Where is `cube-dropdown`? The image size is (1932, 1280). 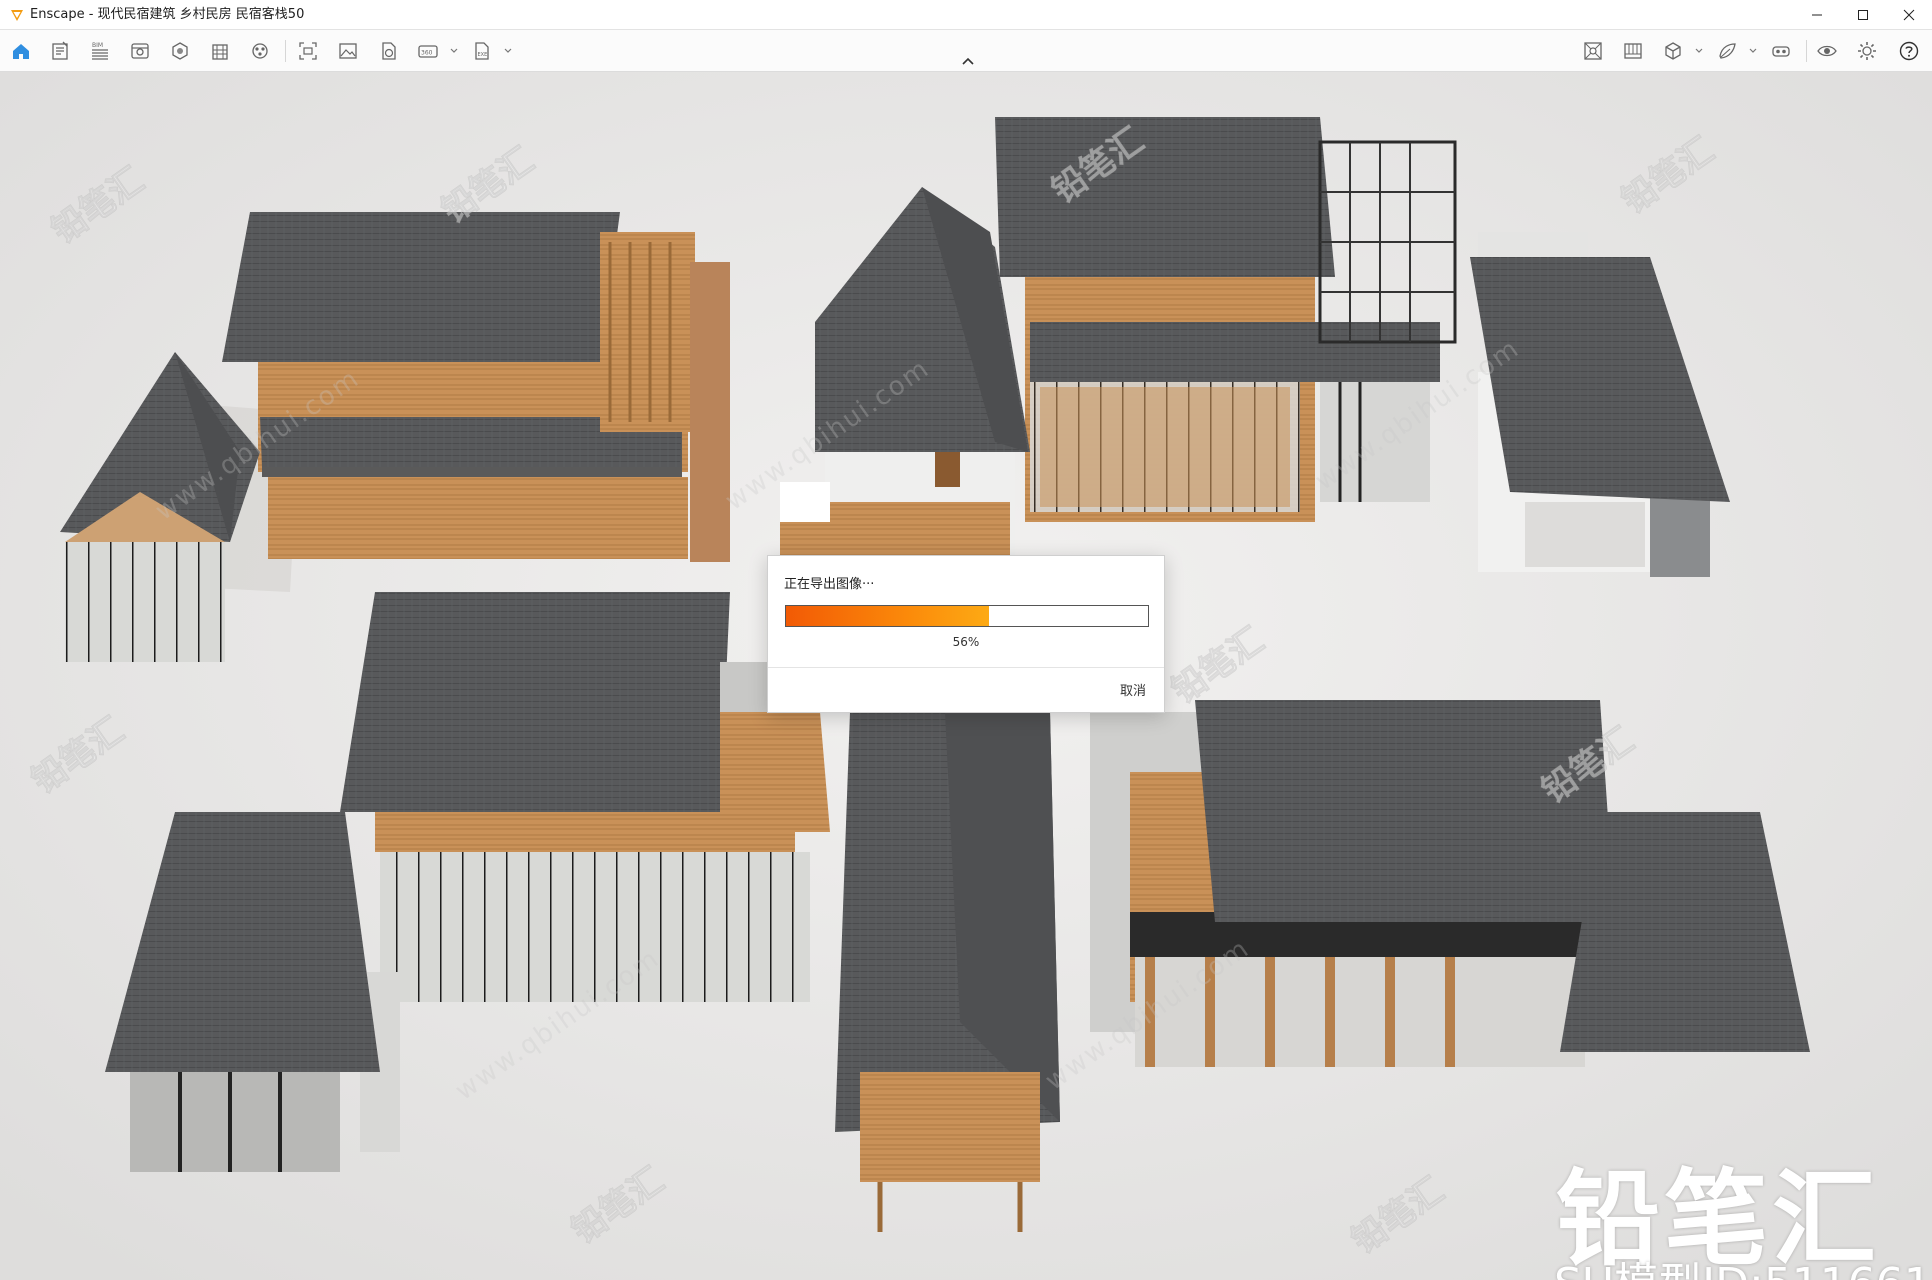 cube-dropdown is located at coordinates (1699, 51).